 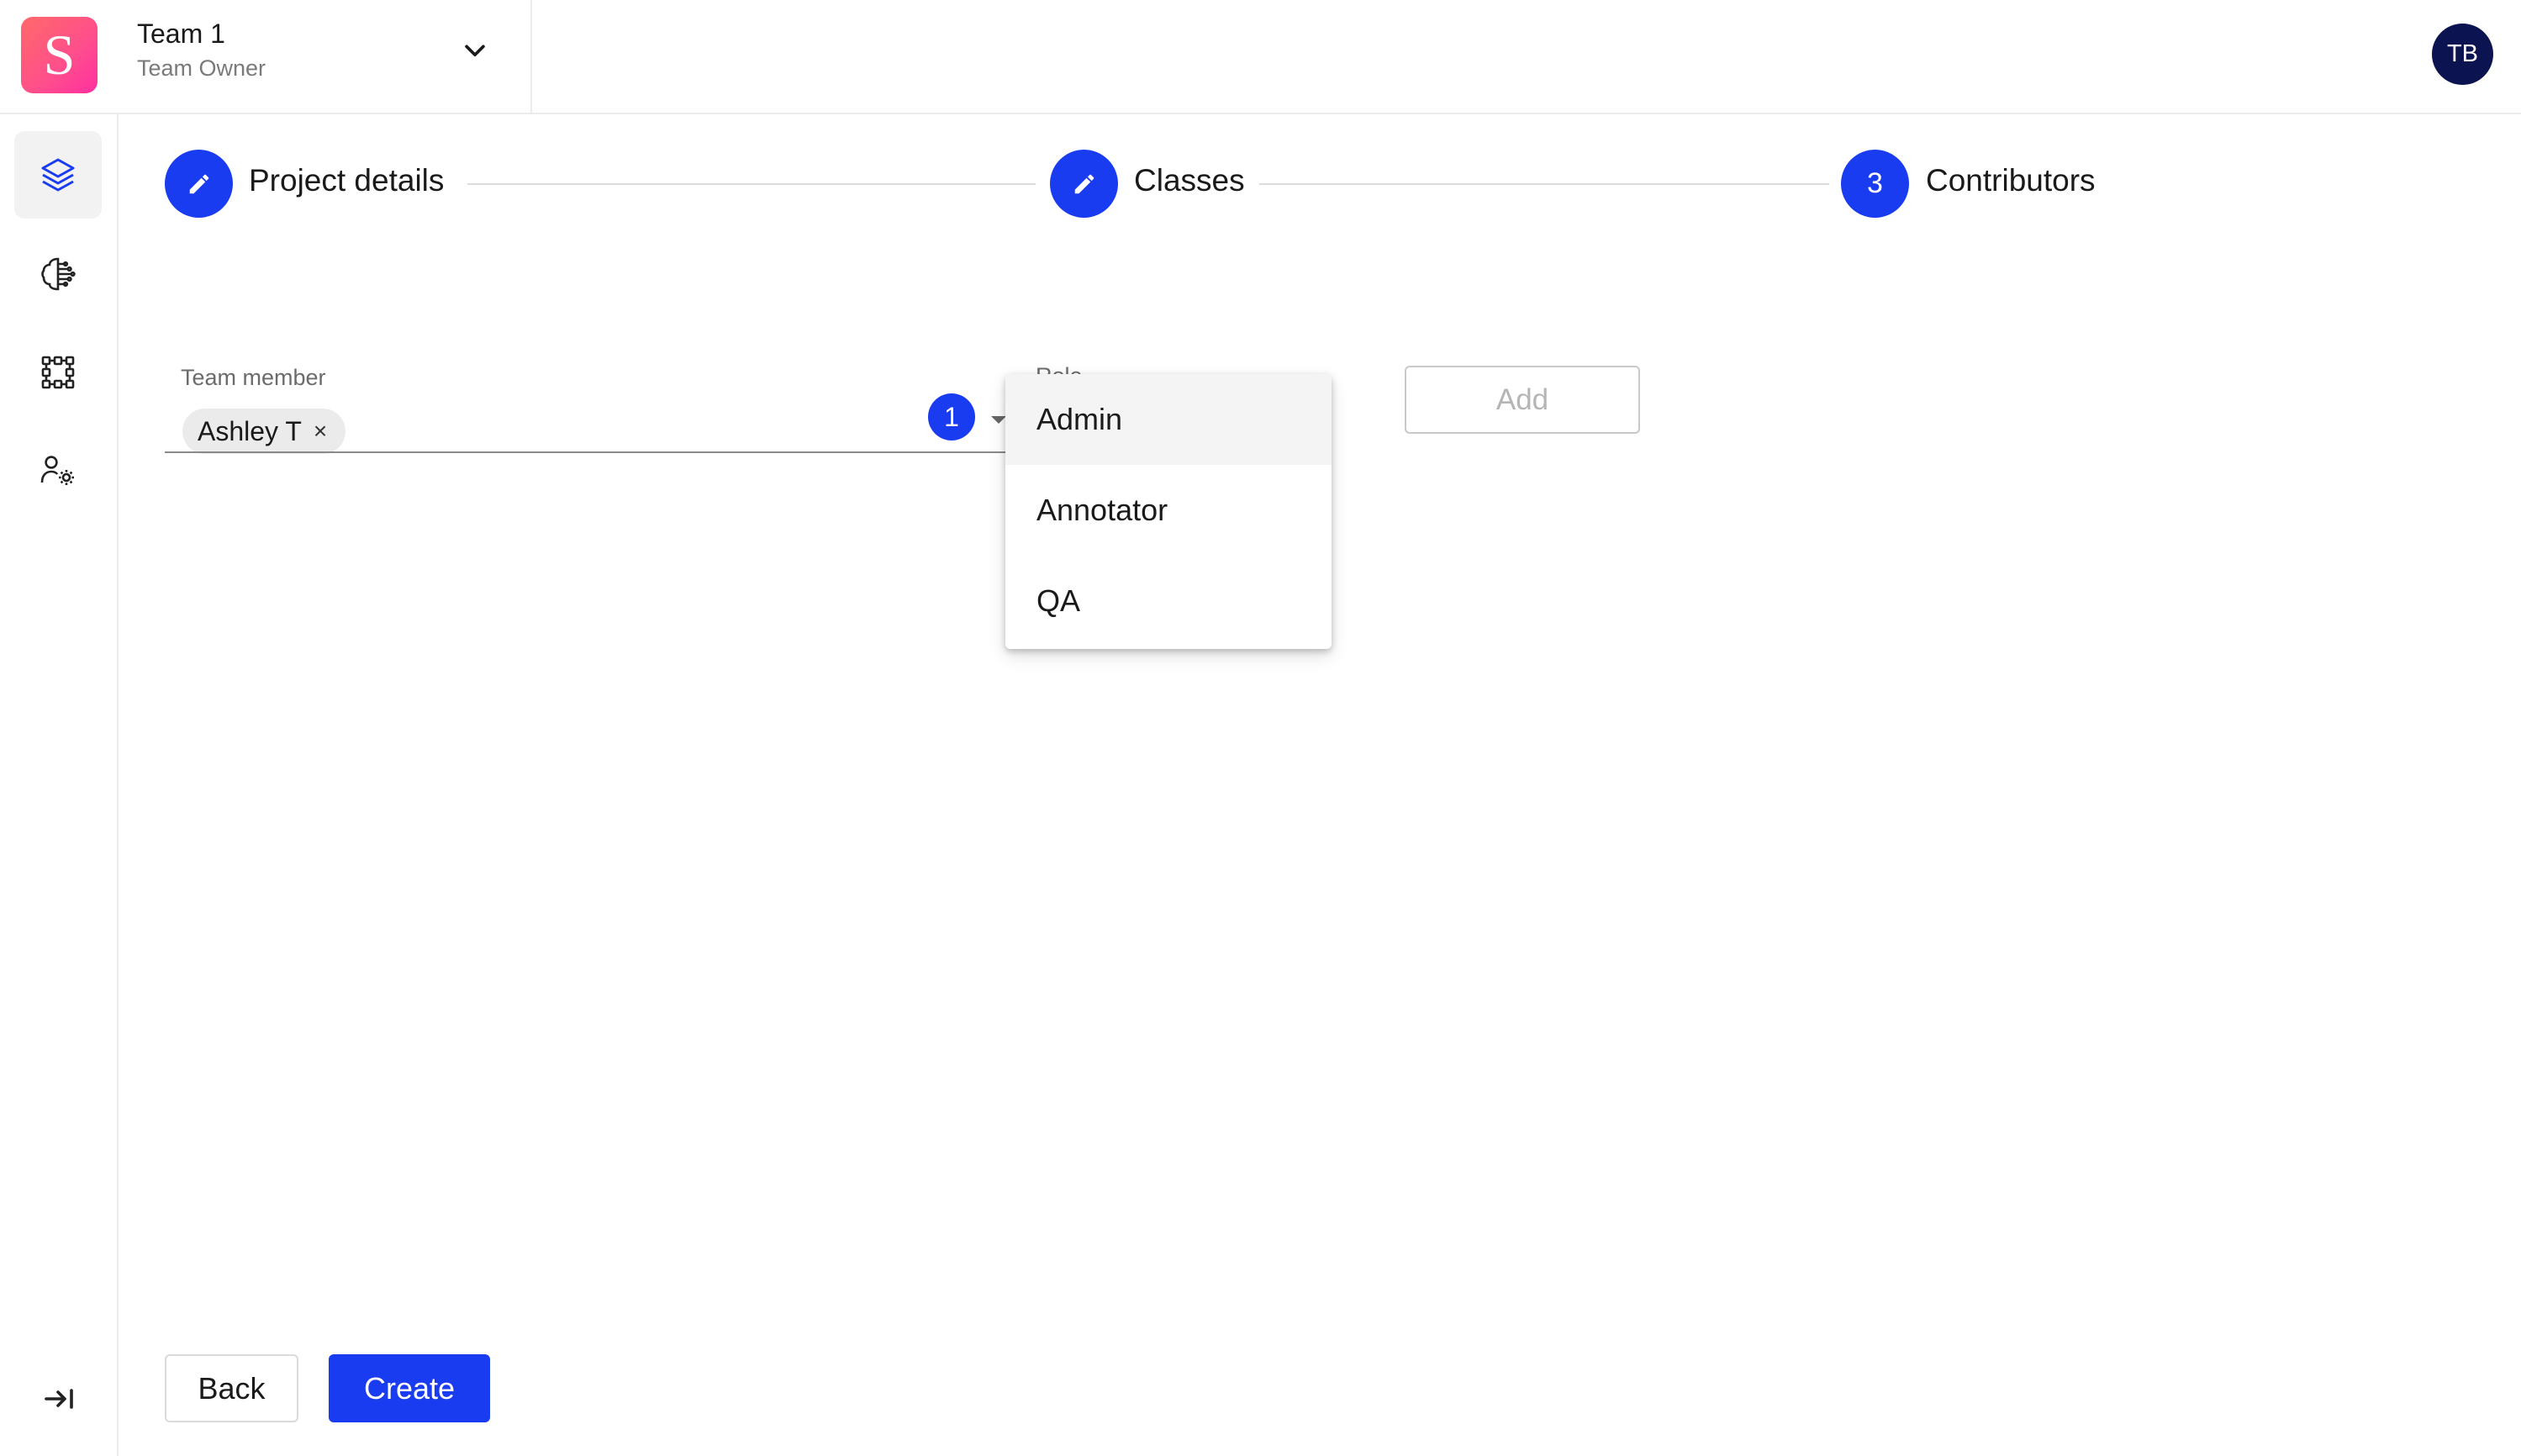 I want to click on member-chip: Ashley T ×, so click(x=264, y=432).